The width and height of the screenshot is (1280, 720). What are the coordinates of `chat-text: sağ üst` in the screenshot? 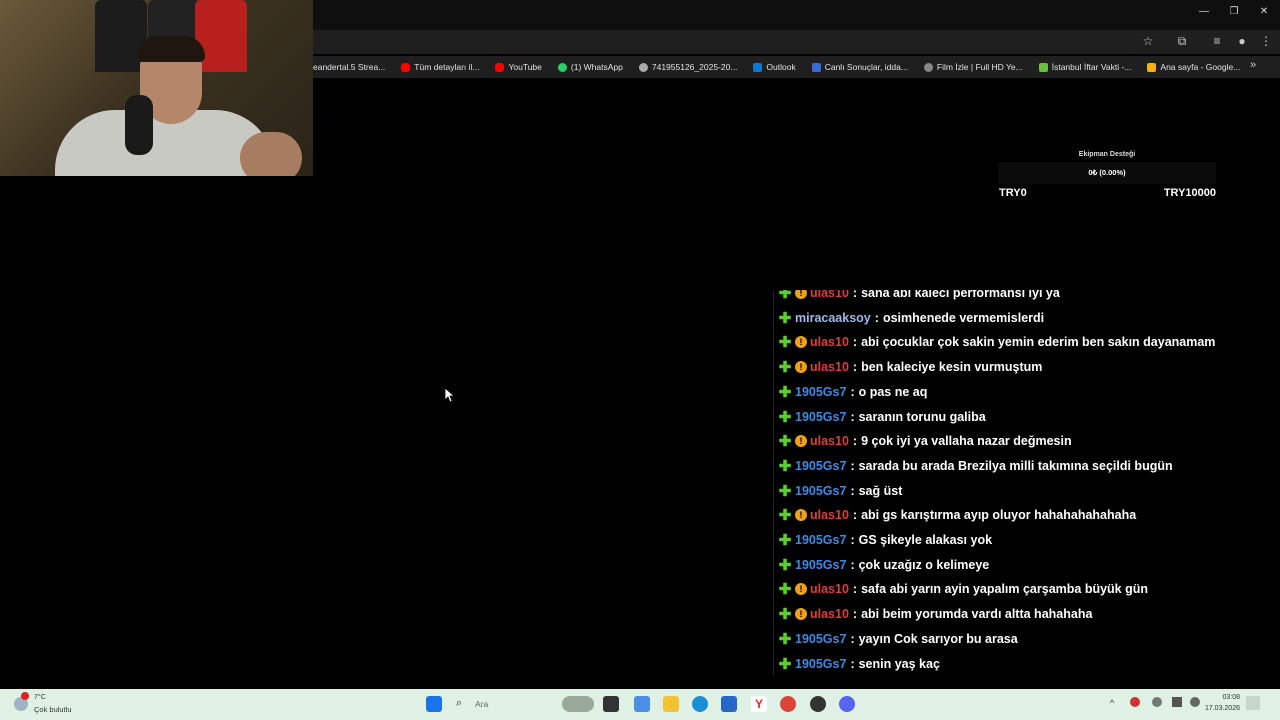 It's located at (880, 490).